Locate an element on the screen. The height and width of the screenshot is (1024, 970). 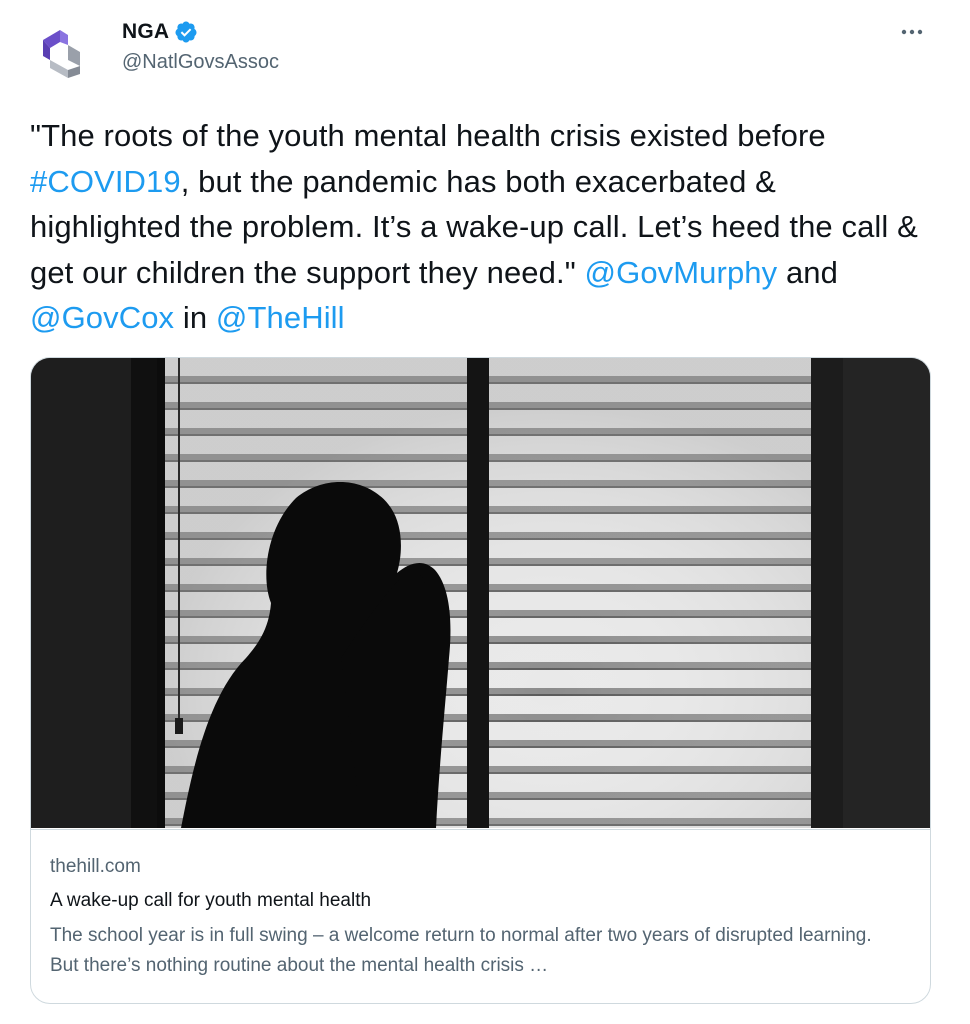
hashtag-link: #COVID19 is located at coordinates (105, 181).